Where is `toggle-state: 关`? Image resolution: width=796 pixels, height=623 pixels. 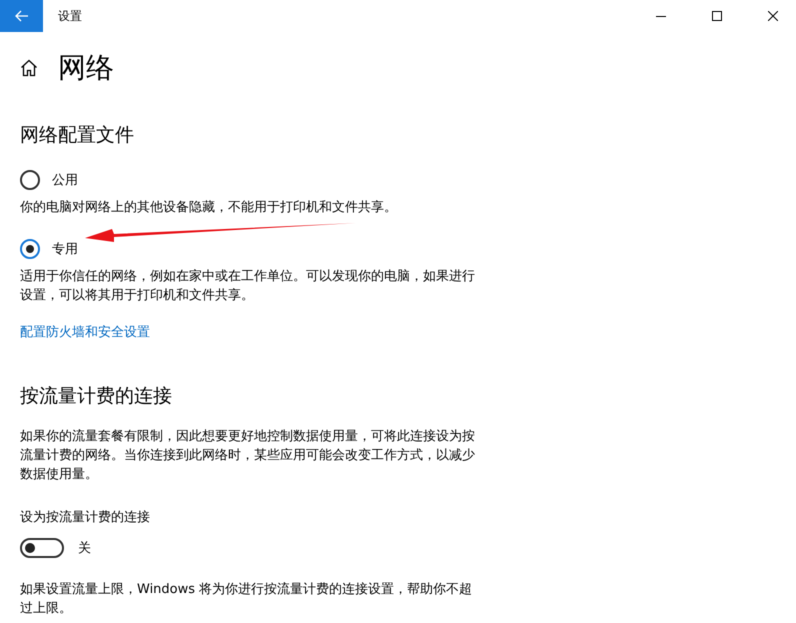 toggle-state: 关 is located at coordinates (84, 548).